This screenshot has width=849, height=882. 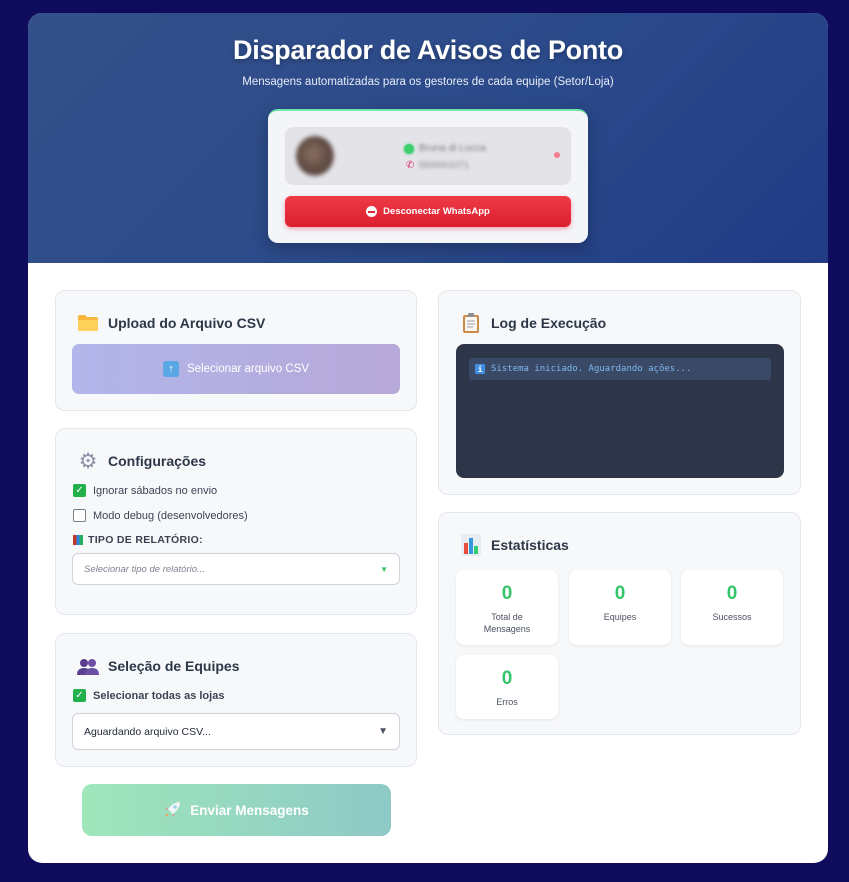 I want to click on rocket-icon, so click(x=173, y=810).